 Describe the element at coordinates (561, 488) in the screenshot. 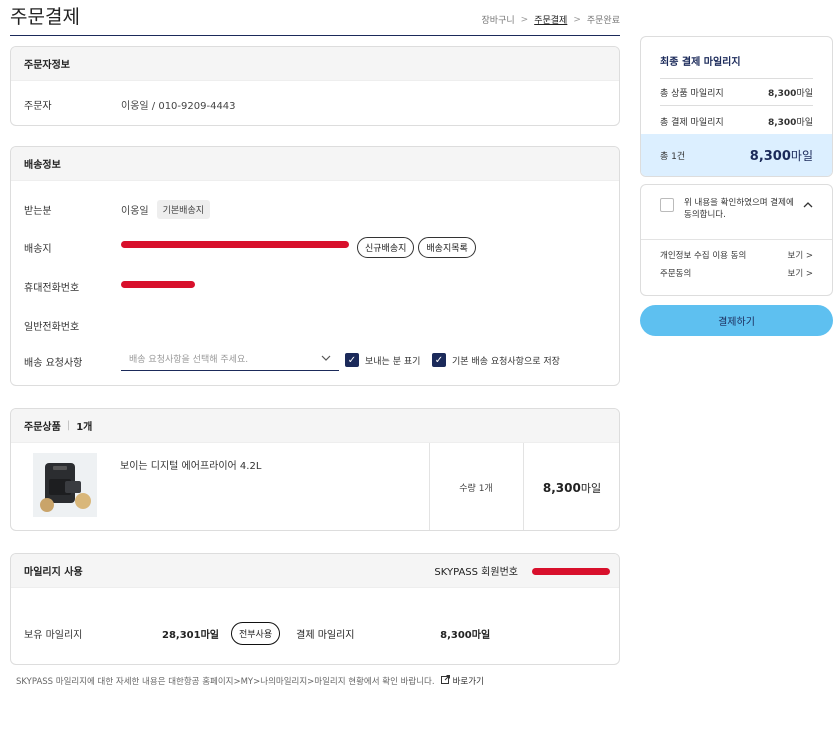

I see `product-price-number: 8,300` at that location.